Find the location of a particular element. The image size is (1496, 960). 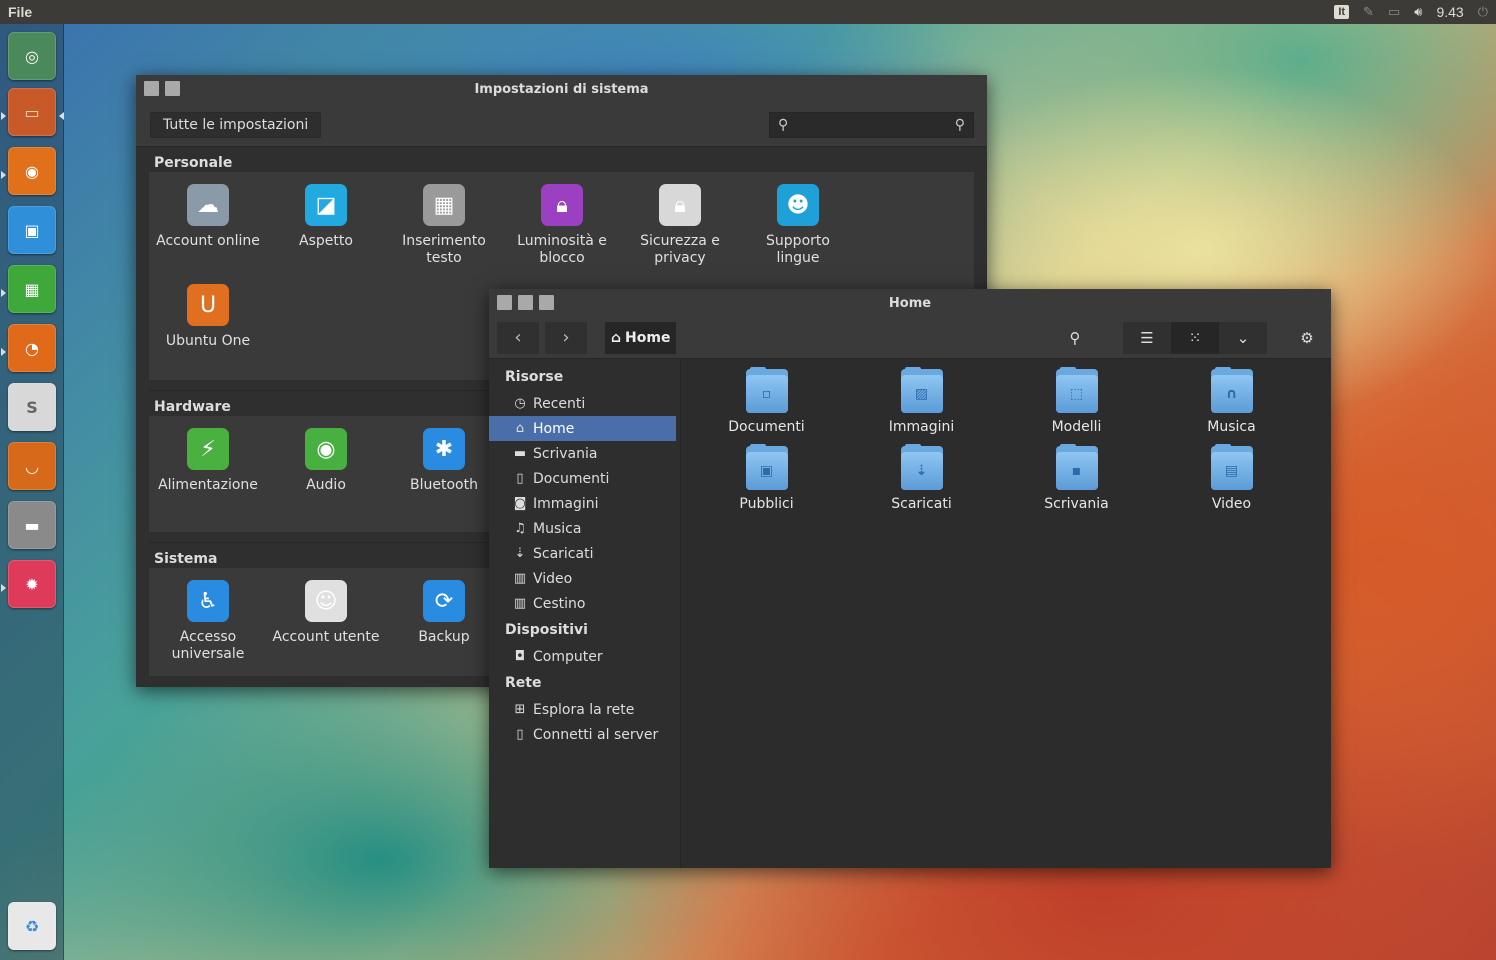

sidebar-item-immagini: ◙ Immagini is located at coordinates (584, 503).